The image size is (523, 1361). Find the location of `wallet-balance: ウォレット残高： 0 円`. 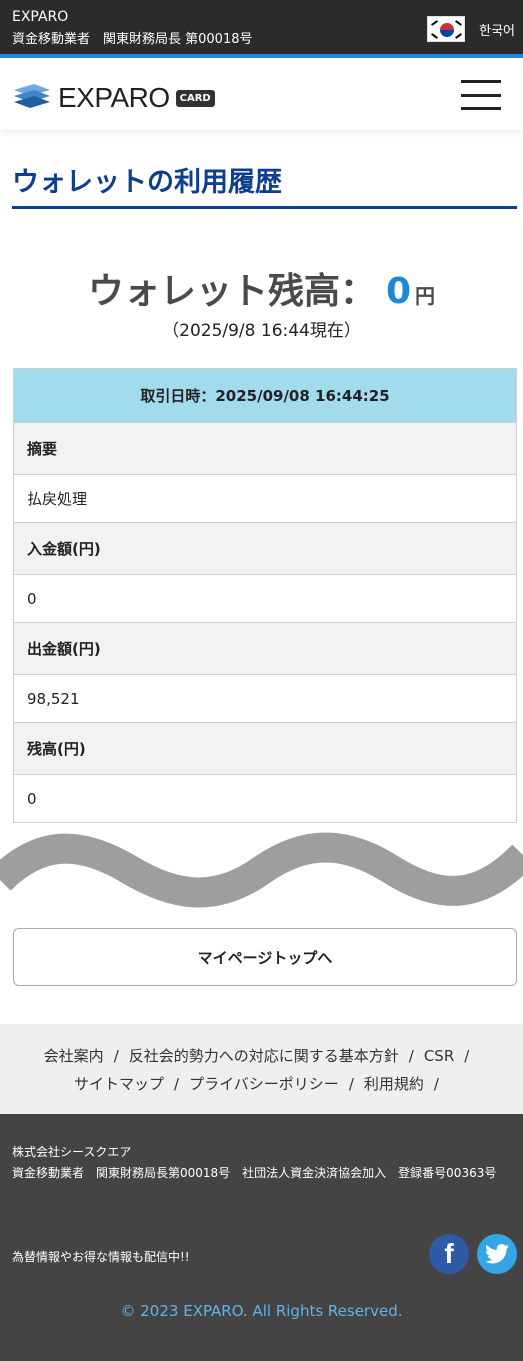

wallet-balance: ウォレット残高： 0 円 is located at coordinates (261, 288).